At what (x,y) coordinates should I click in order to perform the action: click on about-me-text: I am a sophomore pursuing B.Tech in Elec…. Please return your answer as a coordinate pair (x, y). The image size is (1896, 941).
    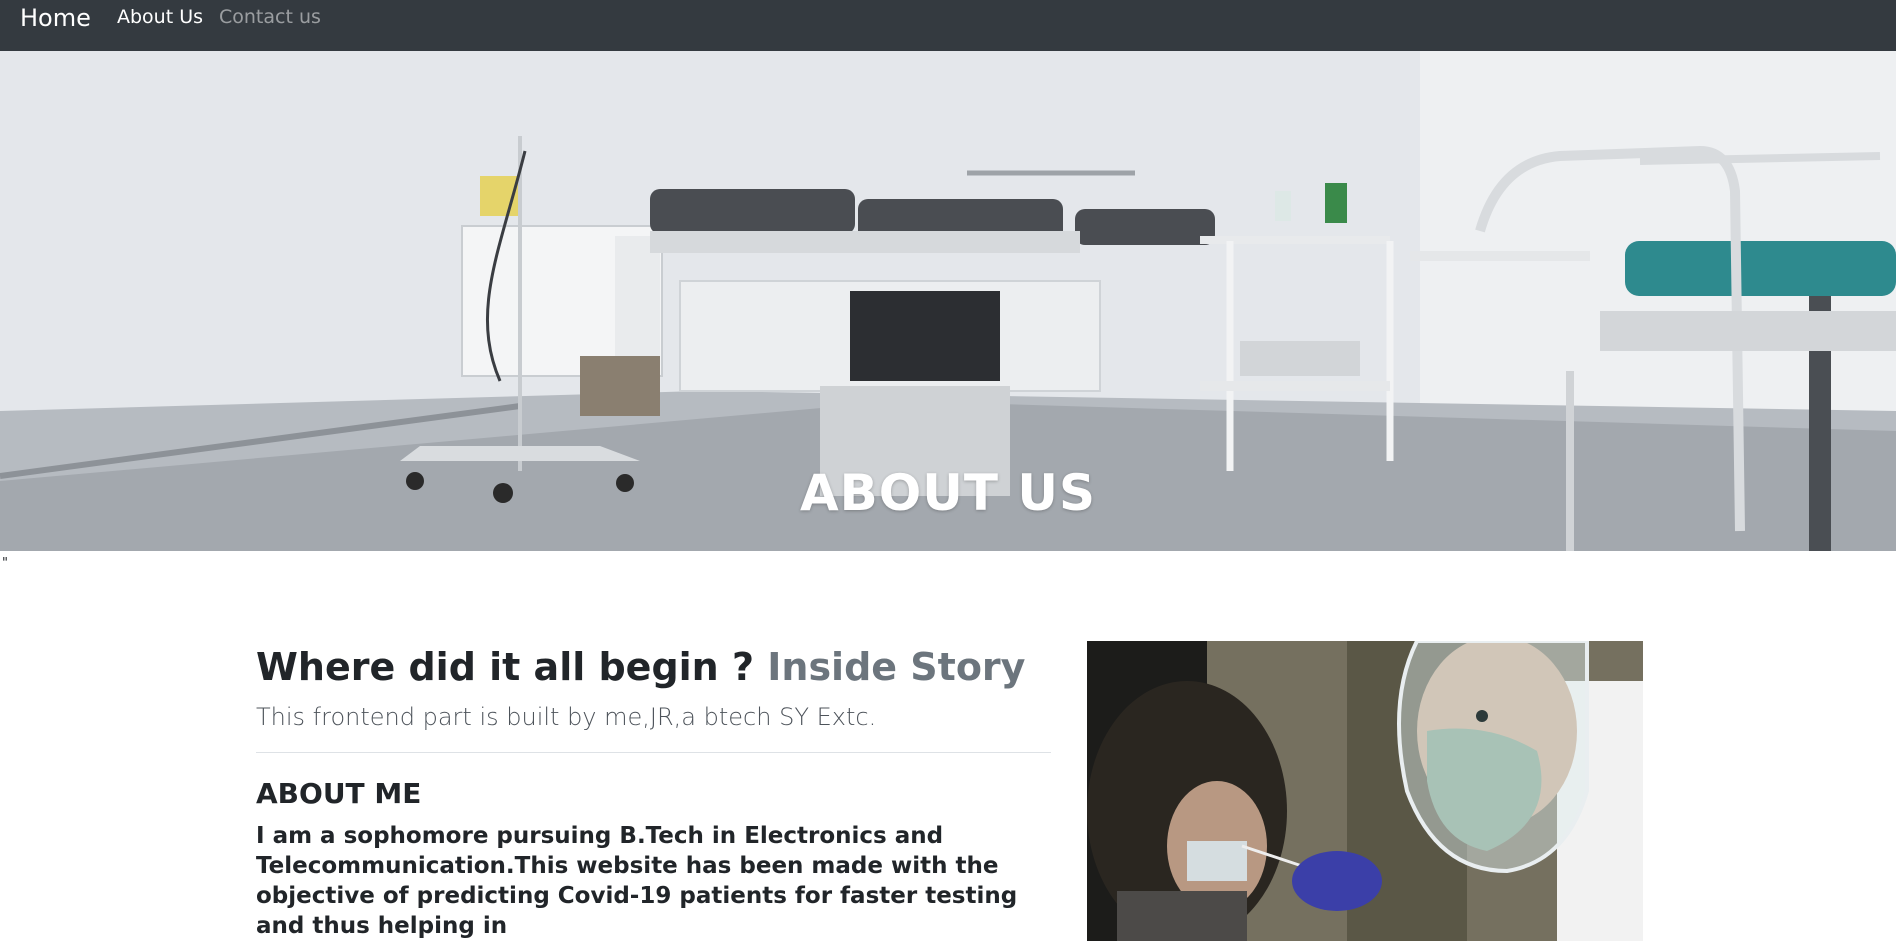
    Looking at the image, I should click on (637, 881).